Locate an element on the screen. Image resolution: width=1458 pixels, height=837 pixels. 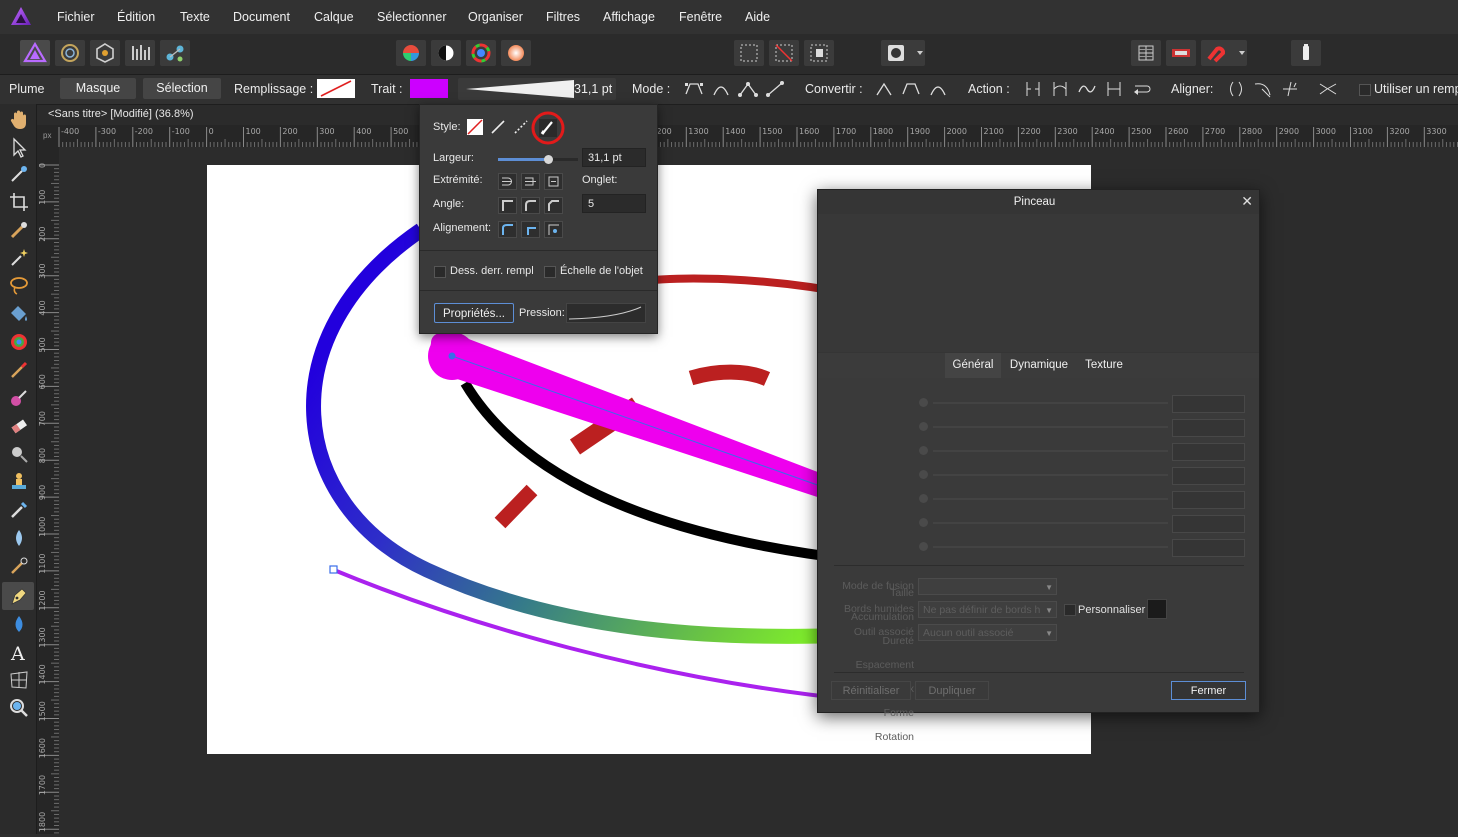
fill-swatch is located at coordinates (336, 88).